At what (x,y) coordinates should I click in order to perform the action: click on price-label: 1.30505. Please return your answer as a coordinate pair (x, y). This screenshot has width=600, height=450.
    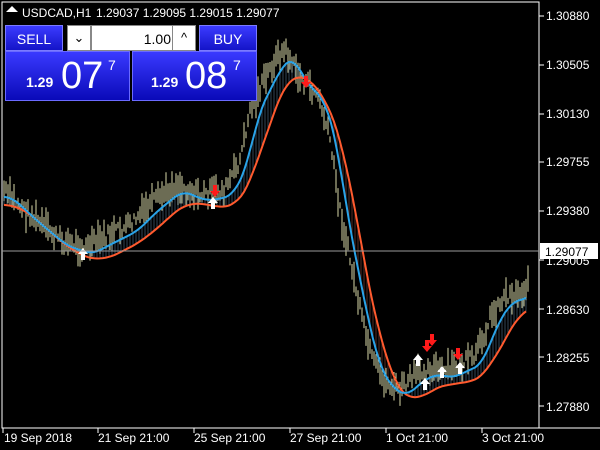
    Looking at the image, I should click on (568, 65).